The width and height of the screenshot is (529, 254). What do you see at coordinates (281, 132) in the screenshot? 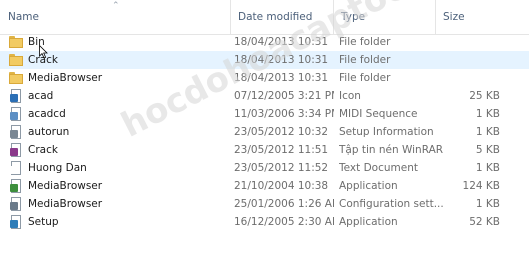
I see `file-date-modified: 23/05/2012 10:32` at bounding box center [281, 132].